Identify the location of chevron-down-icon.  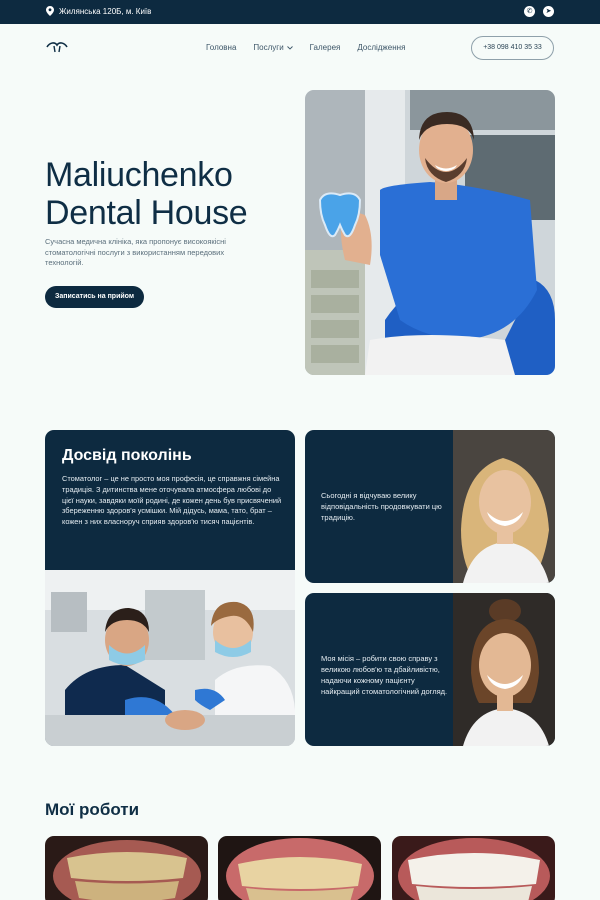
(289, 47).